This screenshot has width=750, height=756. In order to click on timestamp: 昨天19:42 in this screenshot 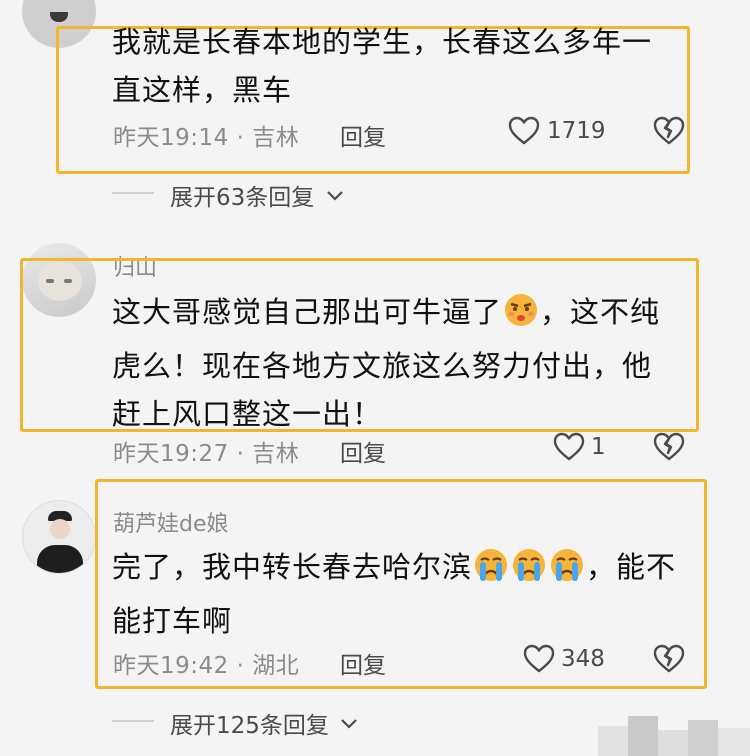, I will do `click(171, 666)`.